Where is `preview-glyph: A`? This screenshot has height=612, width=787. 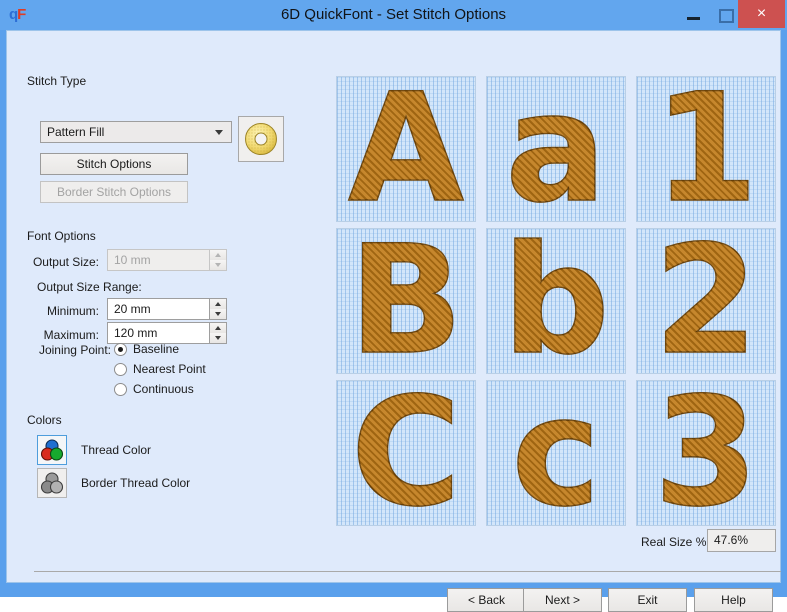
preview-glyph: A is located at coordinates (406, 149).